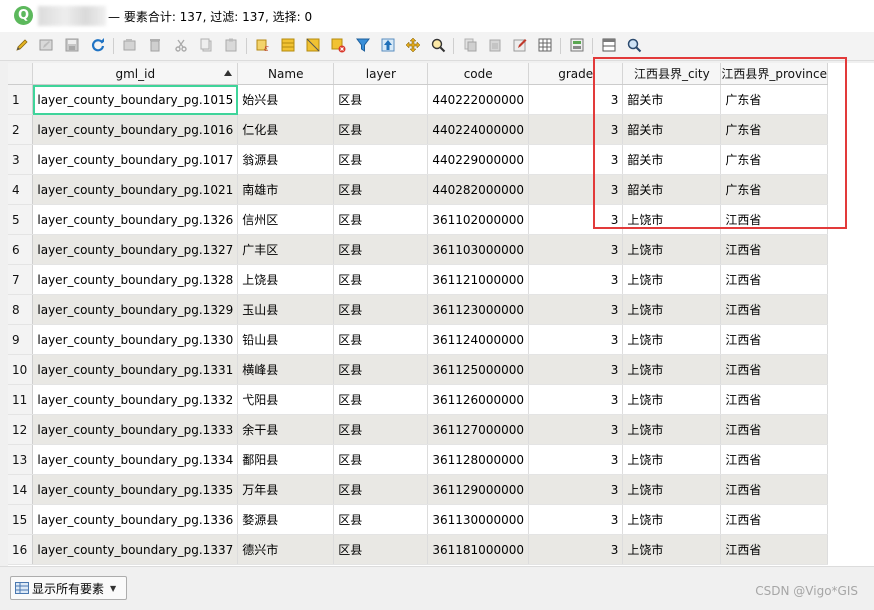  I want to click on cell-name: 德兴市, so click(286, 549).